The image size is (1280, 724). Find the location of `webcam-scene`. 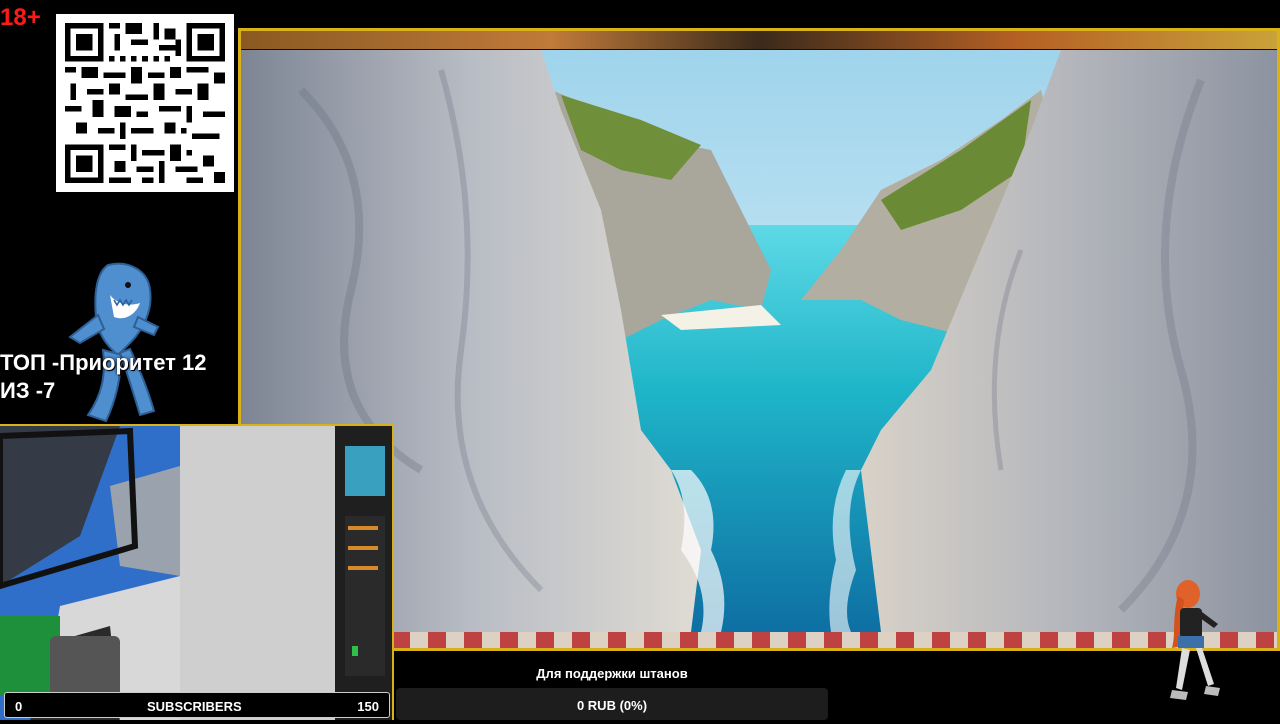

webcam-scene is located at coordinates (196, 573).